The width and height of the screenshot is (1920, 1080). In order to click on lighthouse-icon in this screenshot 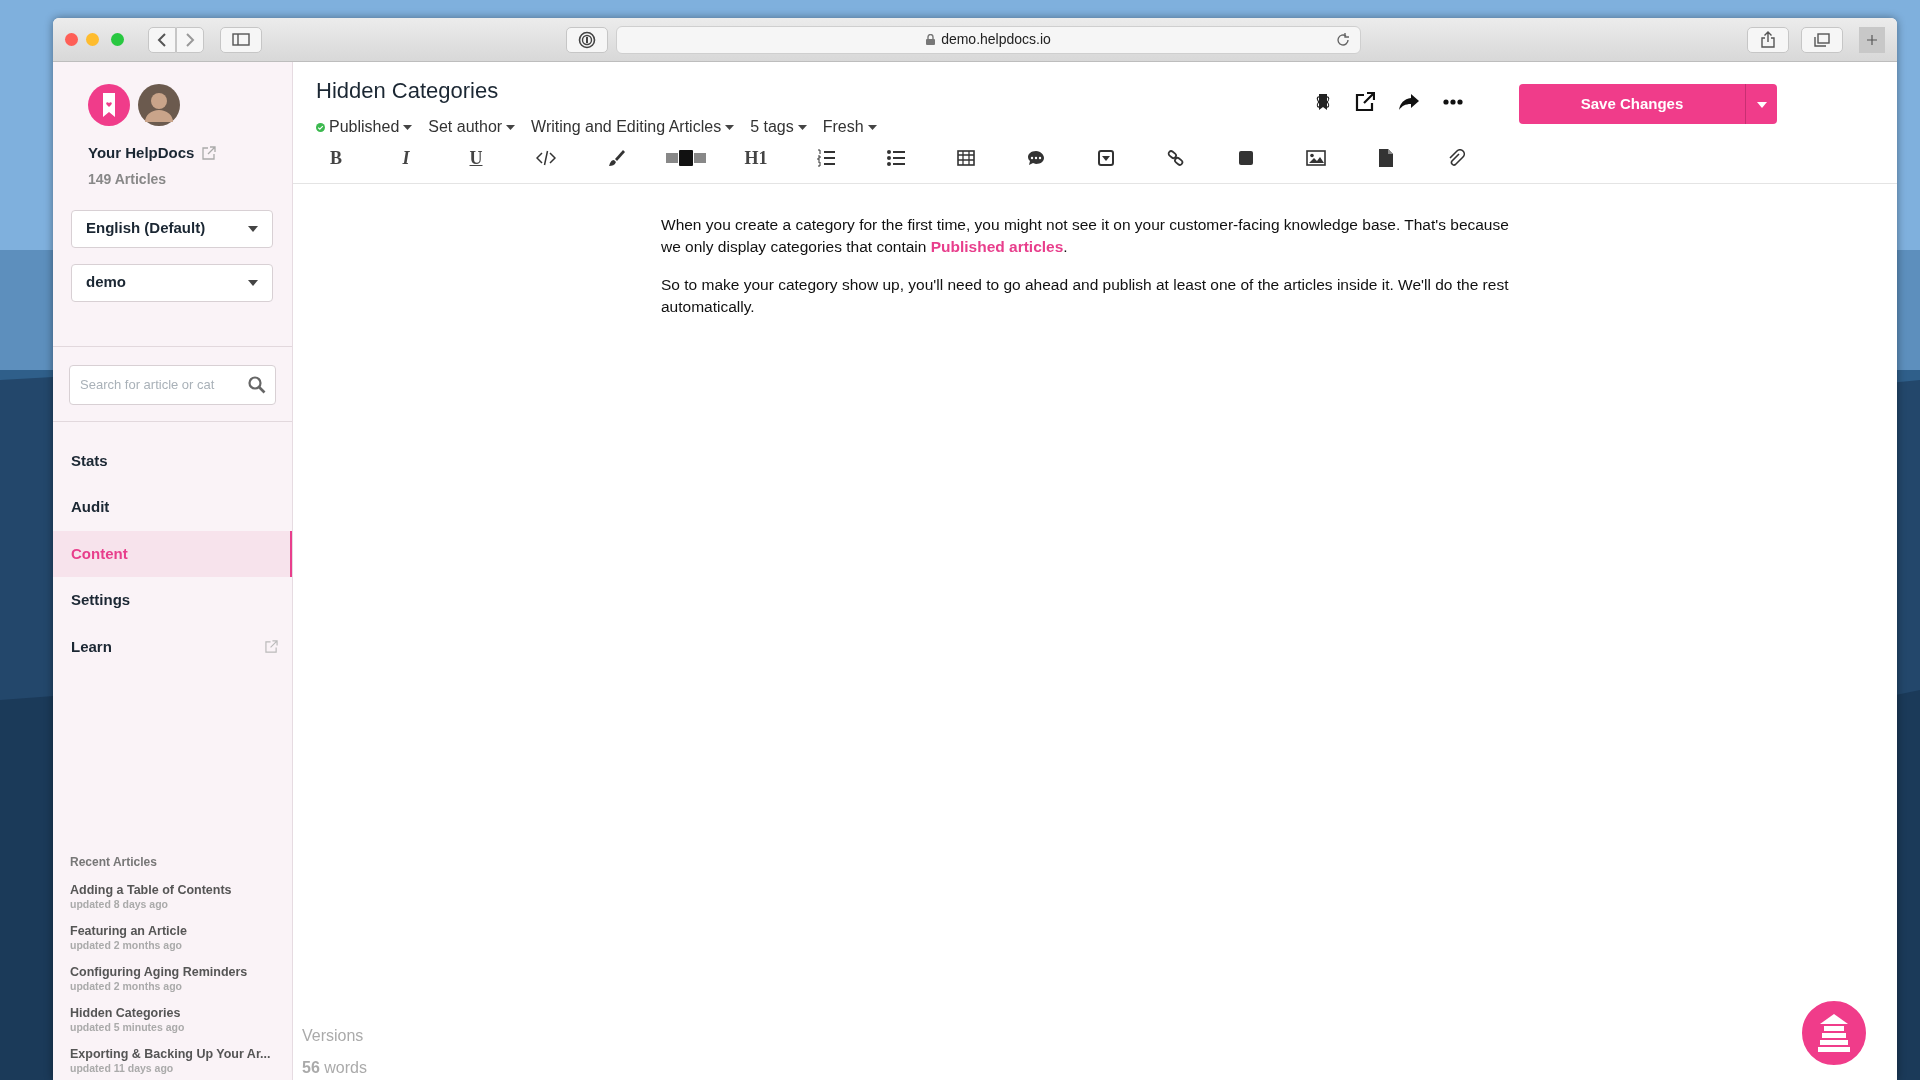, I will do `click(1834, 1033)`.